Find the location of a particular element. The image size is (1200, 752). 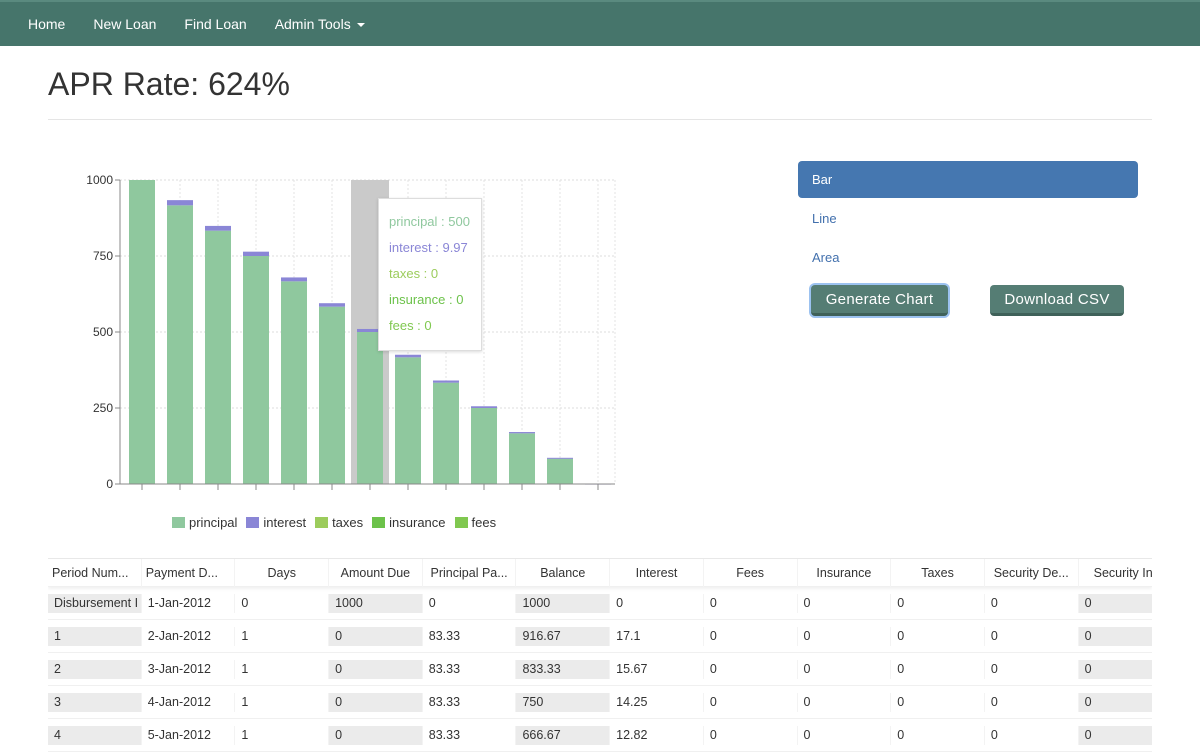

legend-item-fees: fees is located at coordinates (475, 522).